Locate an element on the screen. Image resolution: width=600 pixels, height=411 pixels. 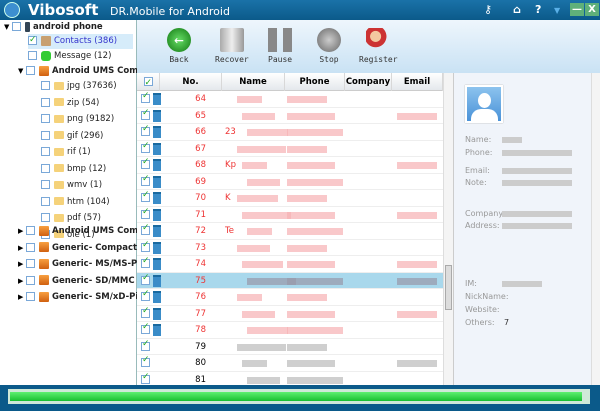
tree-root: ▼ android phone is located at coordinates (53, 27).